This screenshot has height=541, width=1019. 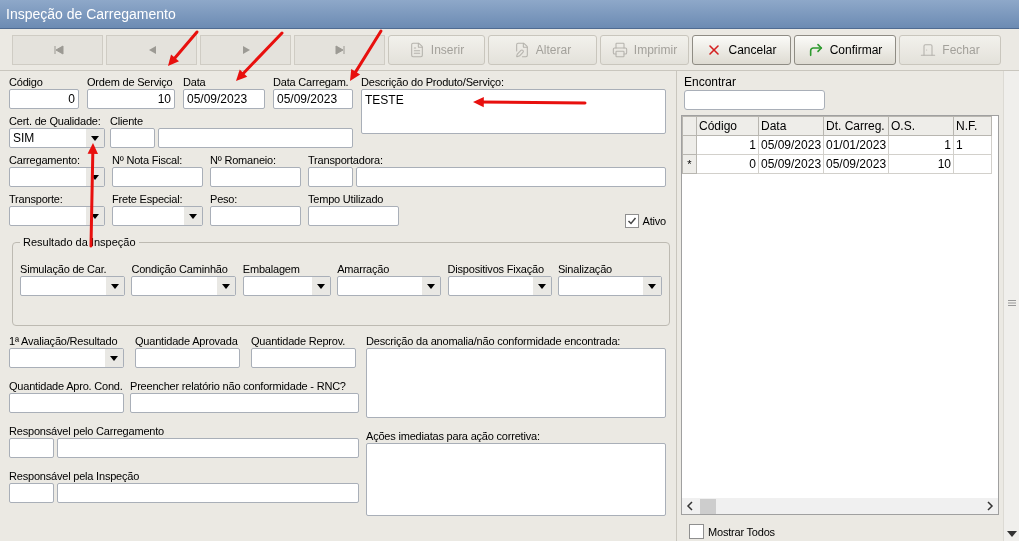 I want to click on dropdown: SIM, so click(x=57, y=138).